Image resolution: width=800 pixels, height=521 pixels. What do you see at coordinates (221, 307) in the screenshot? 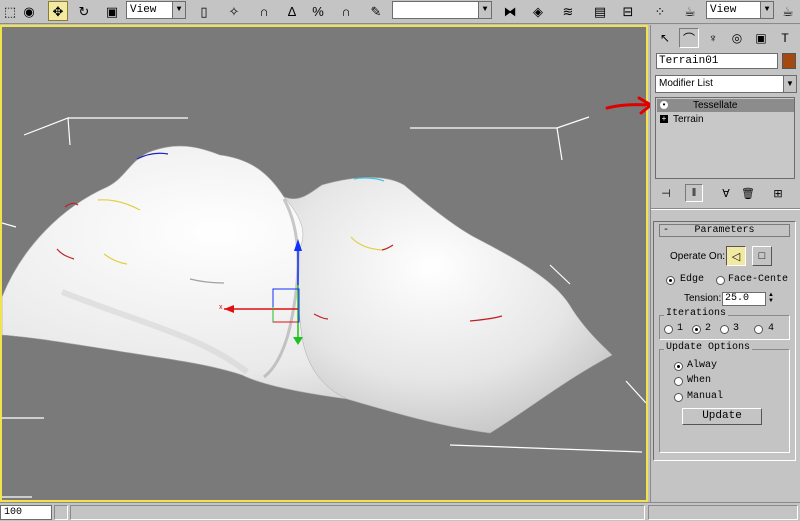
I see `svg-text: x` at bounding box center [221, 307].